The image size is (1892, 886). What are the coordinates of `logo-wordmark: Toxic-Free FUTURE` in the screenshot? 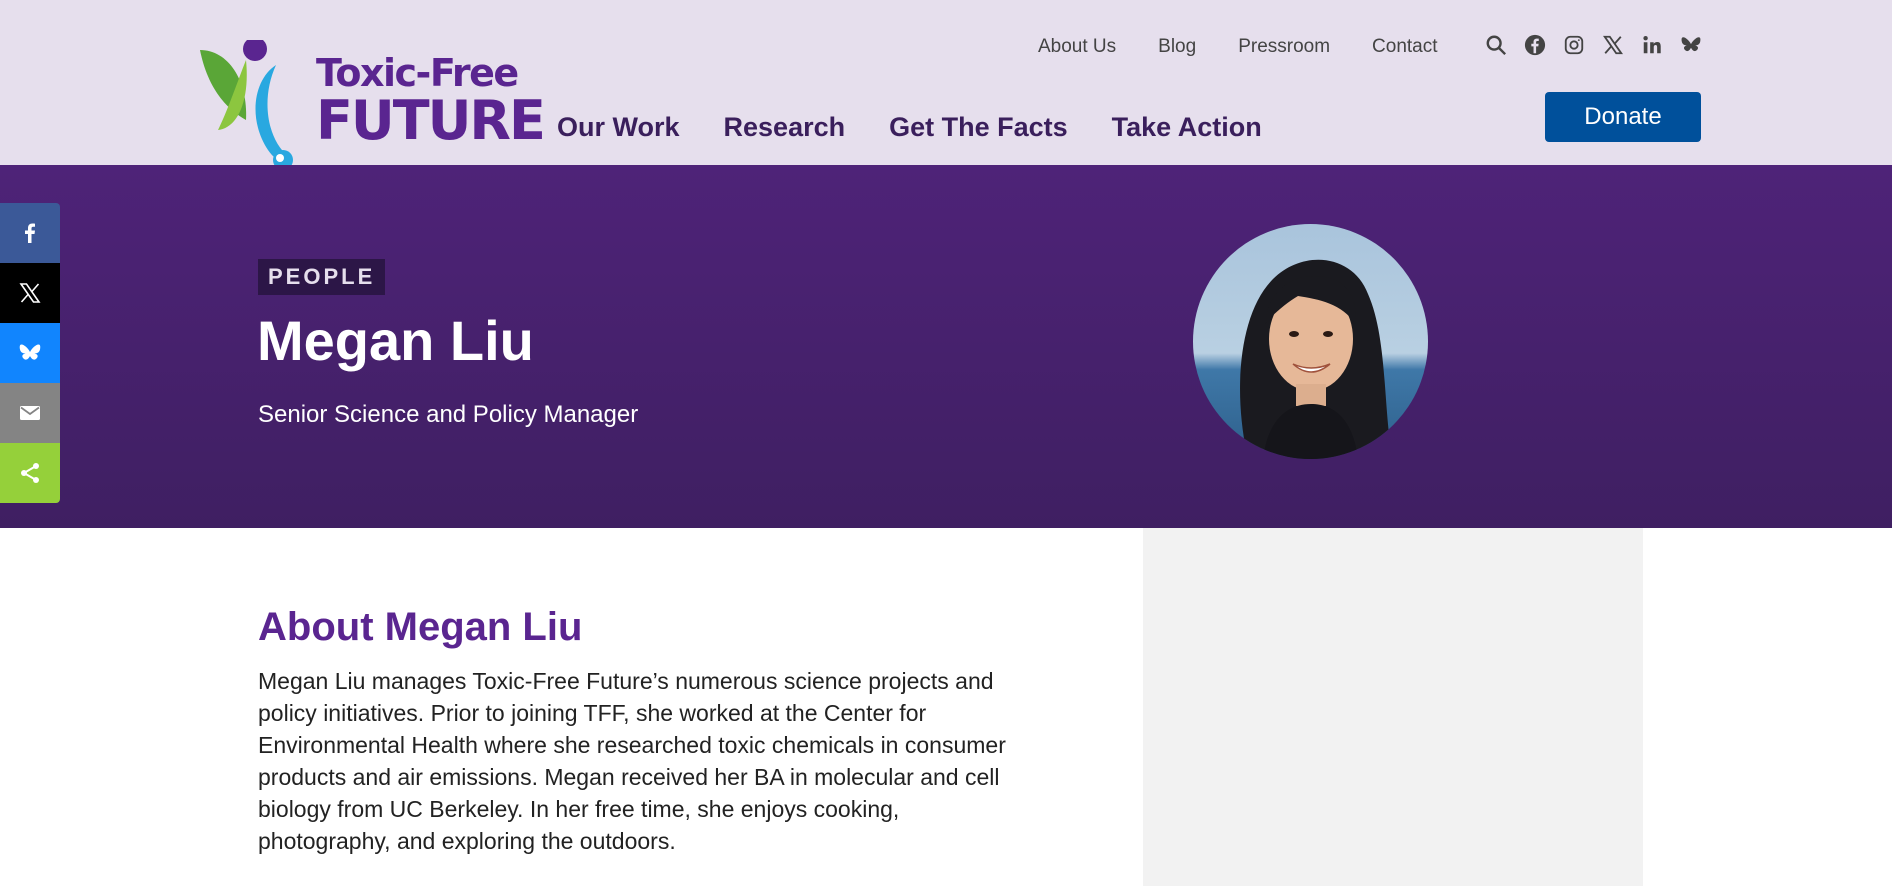 It's located at (431, 101).